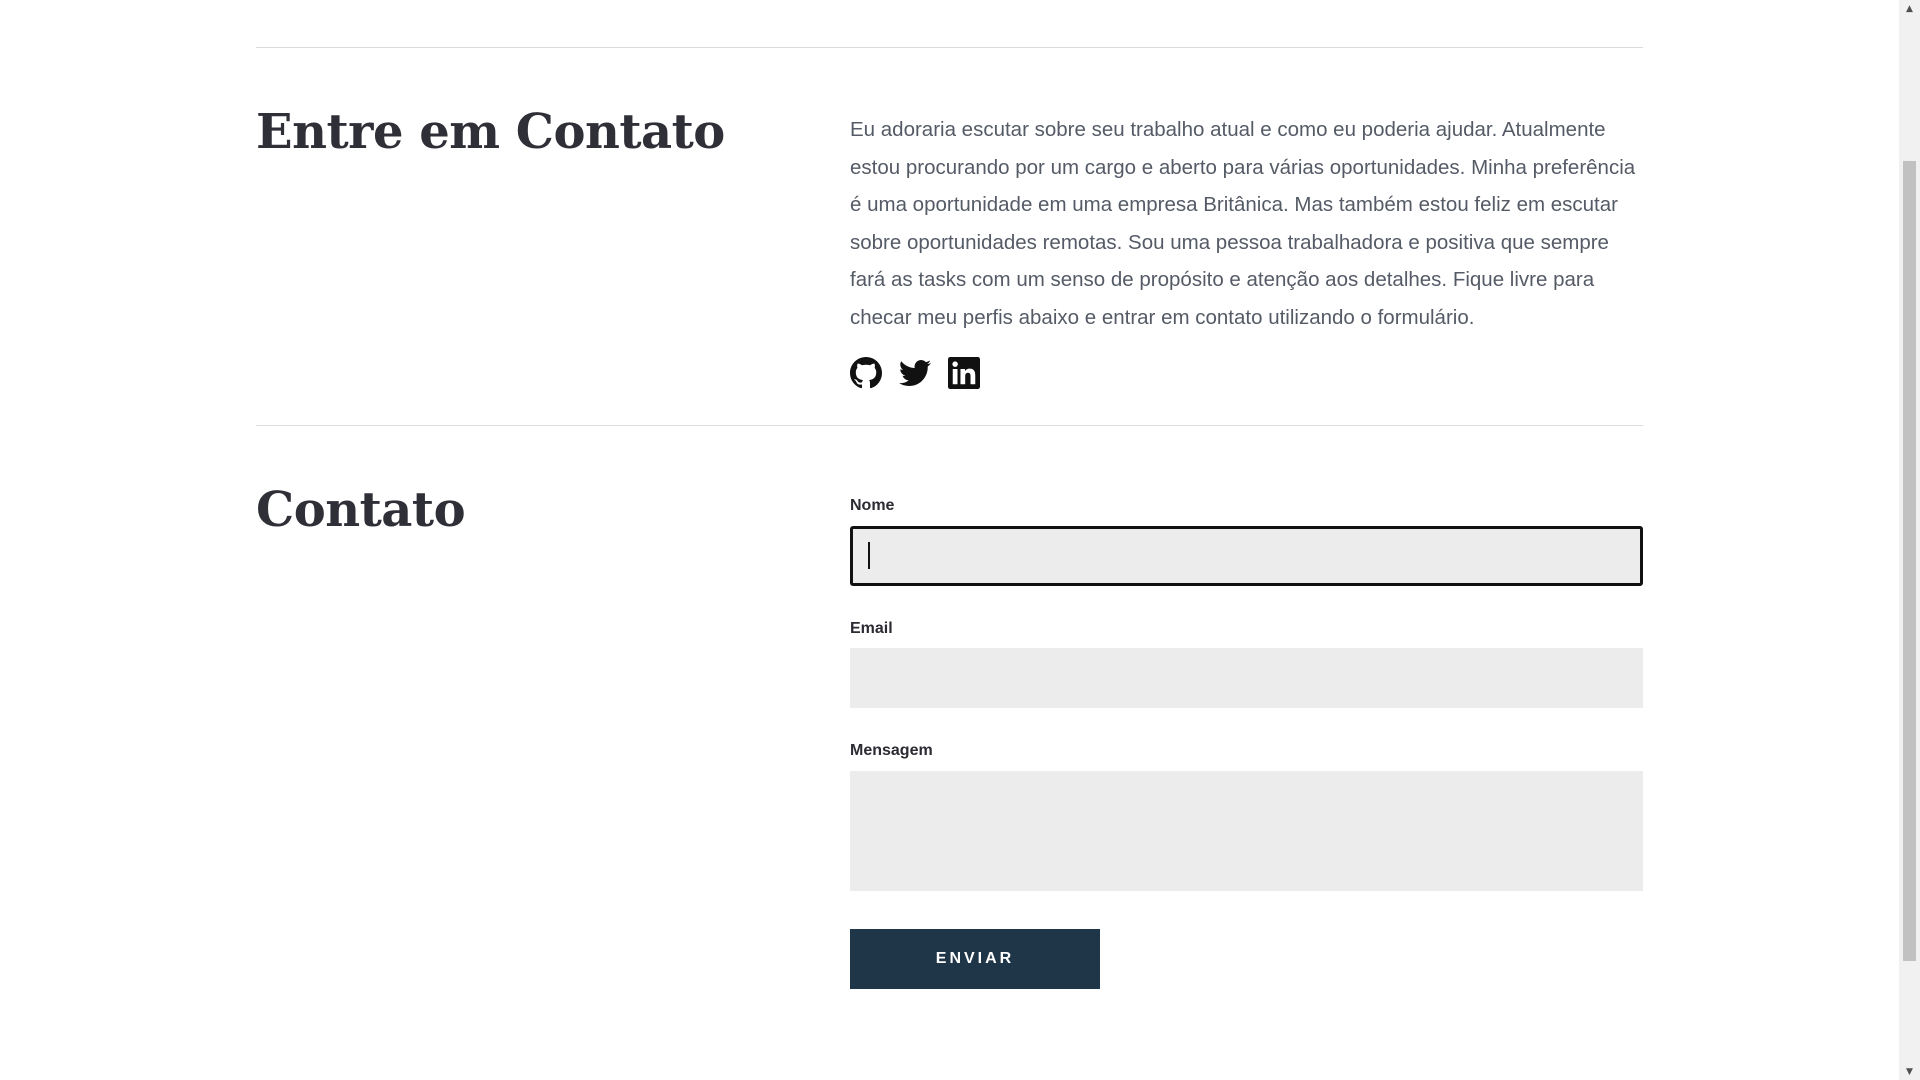  I want to click on linkedin-icon, so click(964, 373).